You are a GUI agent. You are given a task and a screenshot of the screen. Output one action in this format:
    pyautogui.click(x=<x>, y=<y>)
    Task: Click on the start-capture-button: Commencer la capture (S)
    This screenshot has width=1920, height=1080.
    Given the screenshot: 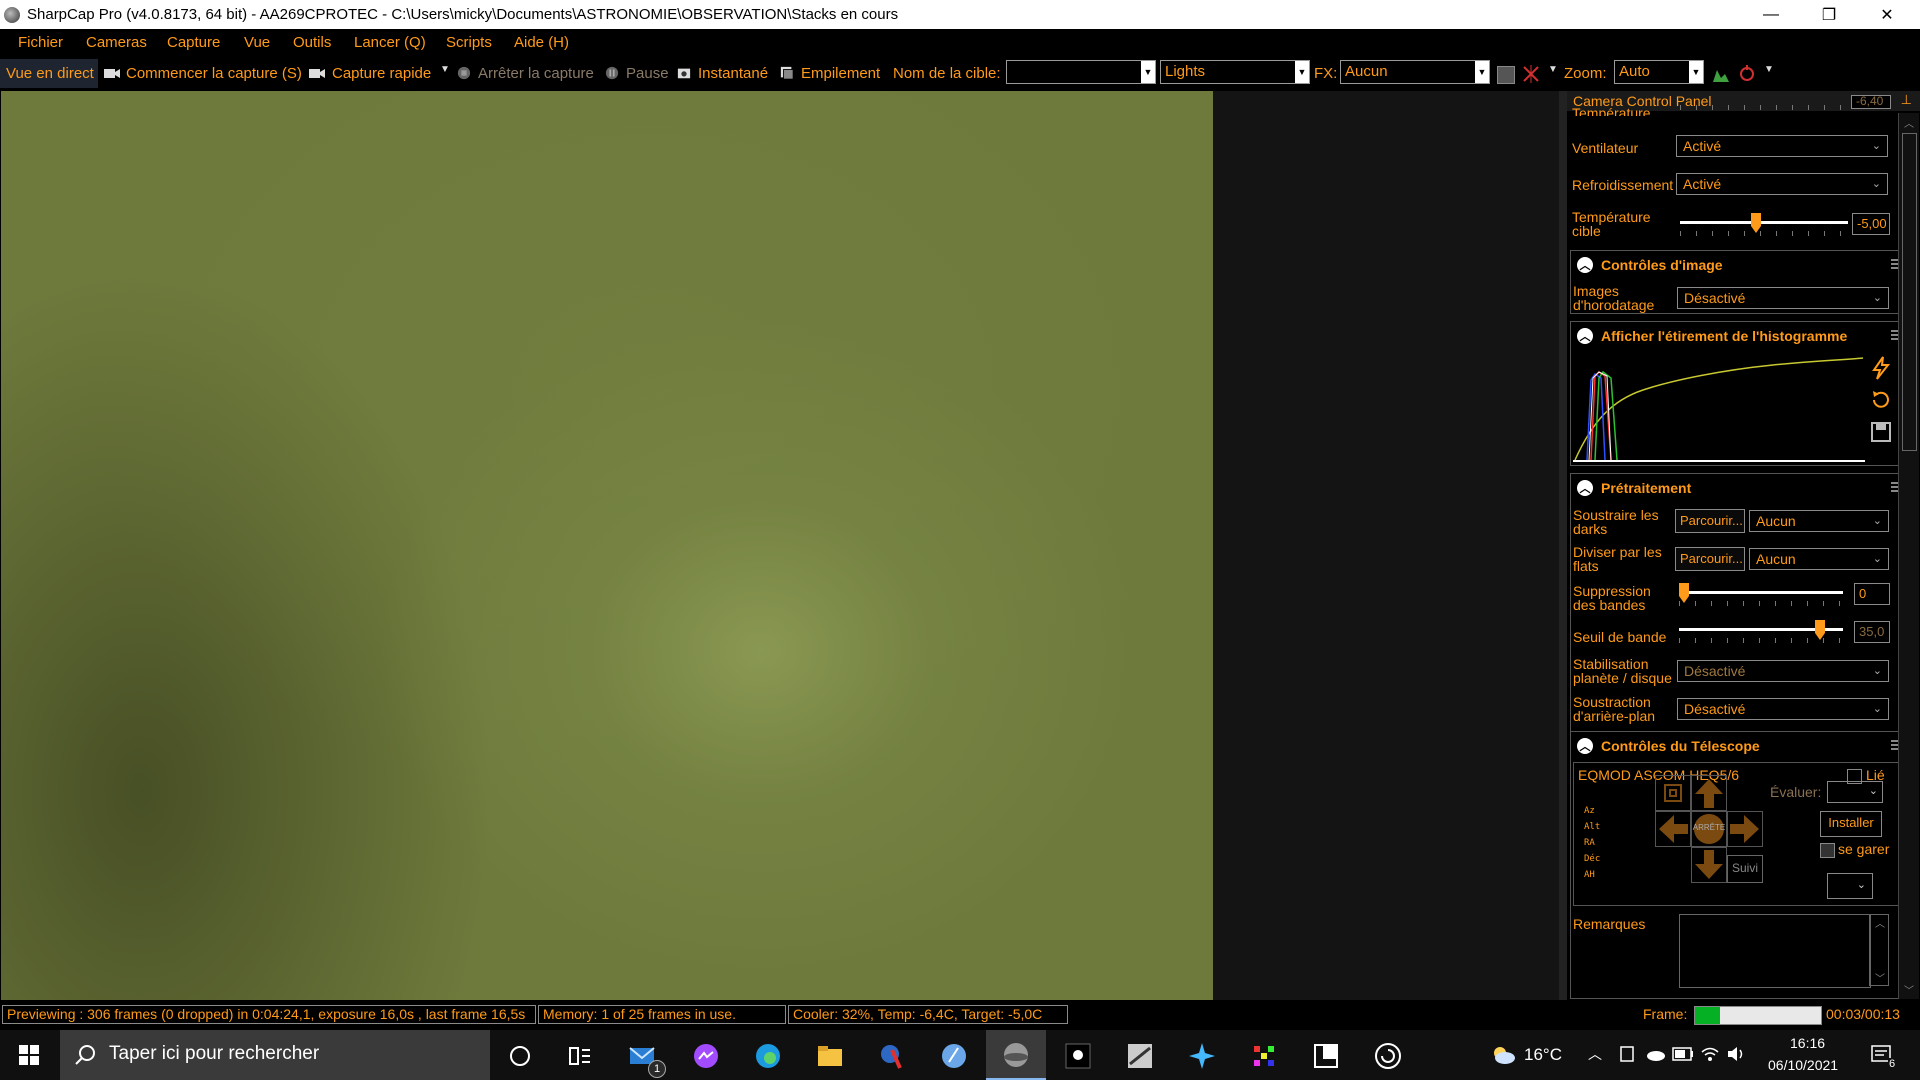 What is the action you would take?
    pyautogui.click(x=214, y=73)
    